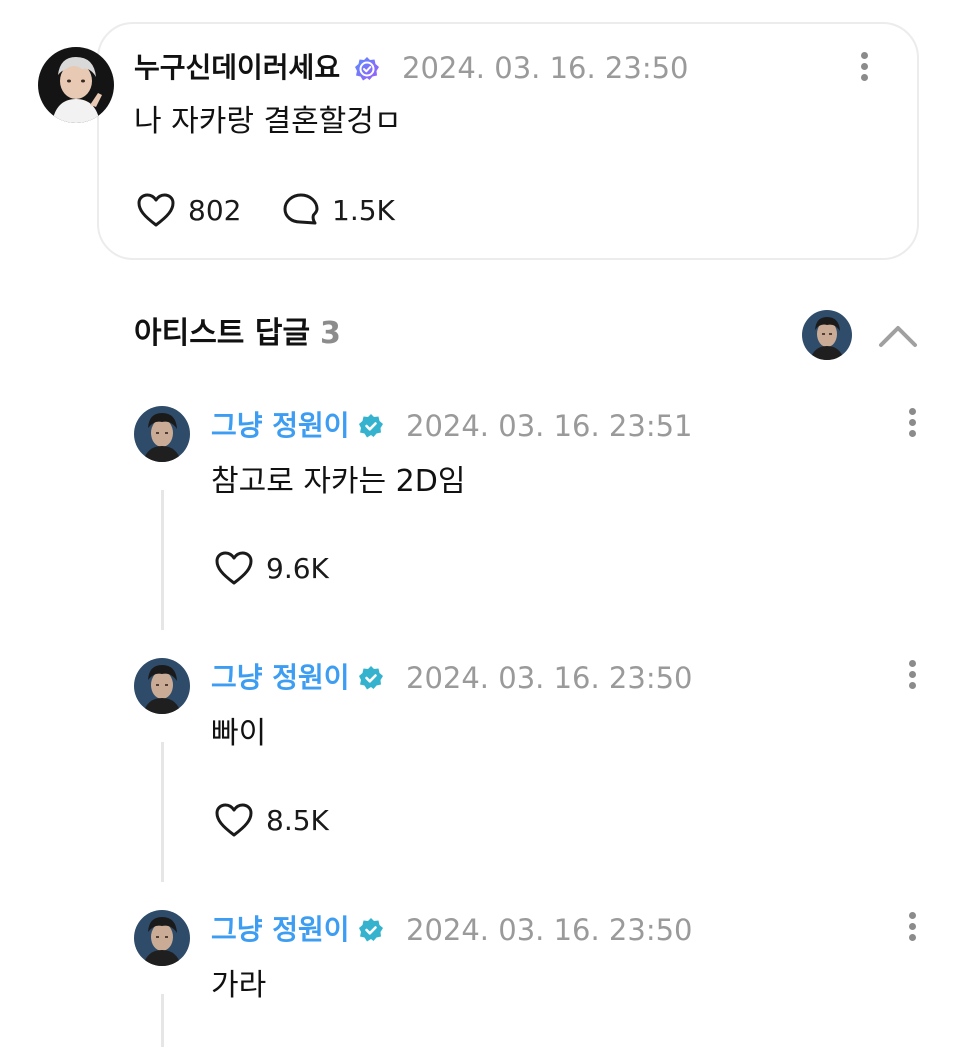 The image size is (959, 1047). What do you see at coordinates (864, 70) in the screenshot?
I see `post-more-options-icon` at bounding box center [864, 70].